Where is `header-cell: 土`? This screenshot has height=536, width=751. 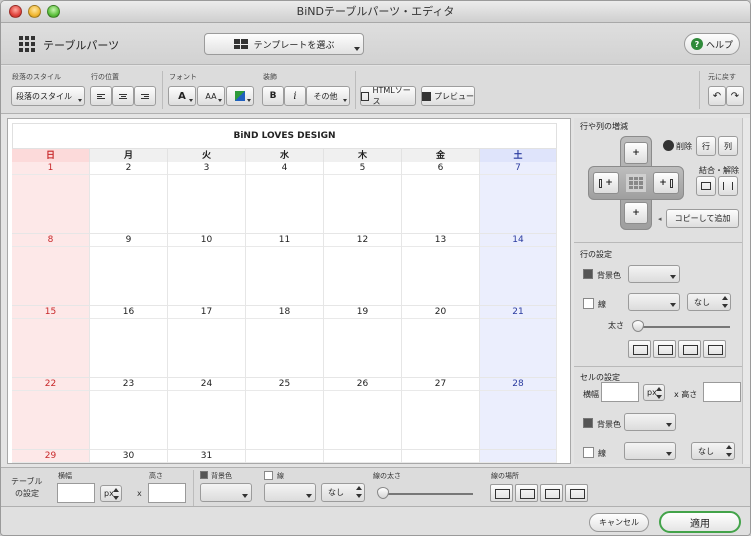
header-cell: 土 is located at coordinates (518, 155).